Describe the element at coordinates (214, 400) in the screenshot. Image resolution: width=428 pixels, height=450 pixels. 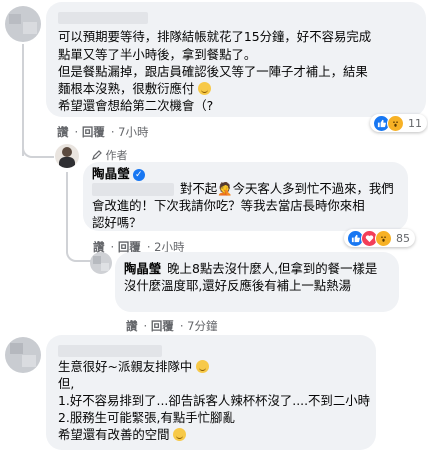
I see `comment-text-line: 1.好不容易排到了...卻告訴客人辣杯杯沒了....不到二小時` at that location.